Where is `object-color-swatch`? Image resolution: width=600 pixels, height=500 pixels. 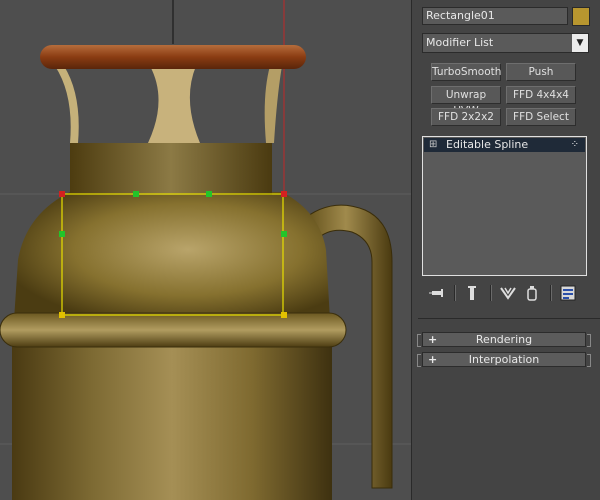
object-color-swatch is located at coordinates (581, 16).